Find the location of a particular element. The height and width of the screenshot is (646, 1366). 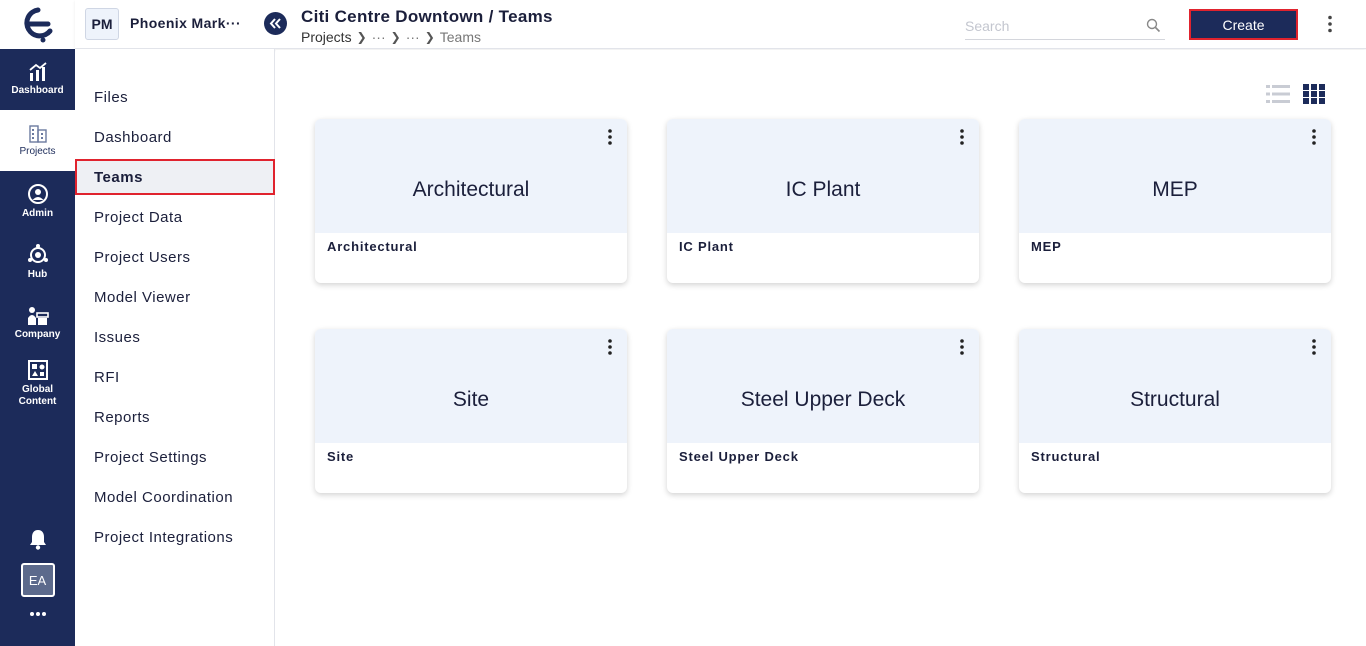

subnav-item-reports: Reports is located at coordinates (175, 417).